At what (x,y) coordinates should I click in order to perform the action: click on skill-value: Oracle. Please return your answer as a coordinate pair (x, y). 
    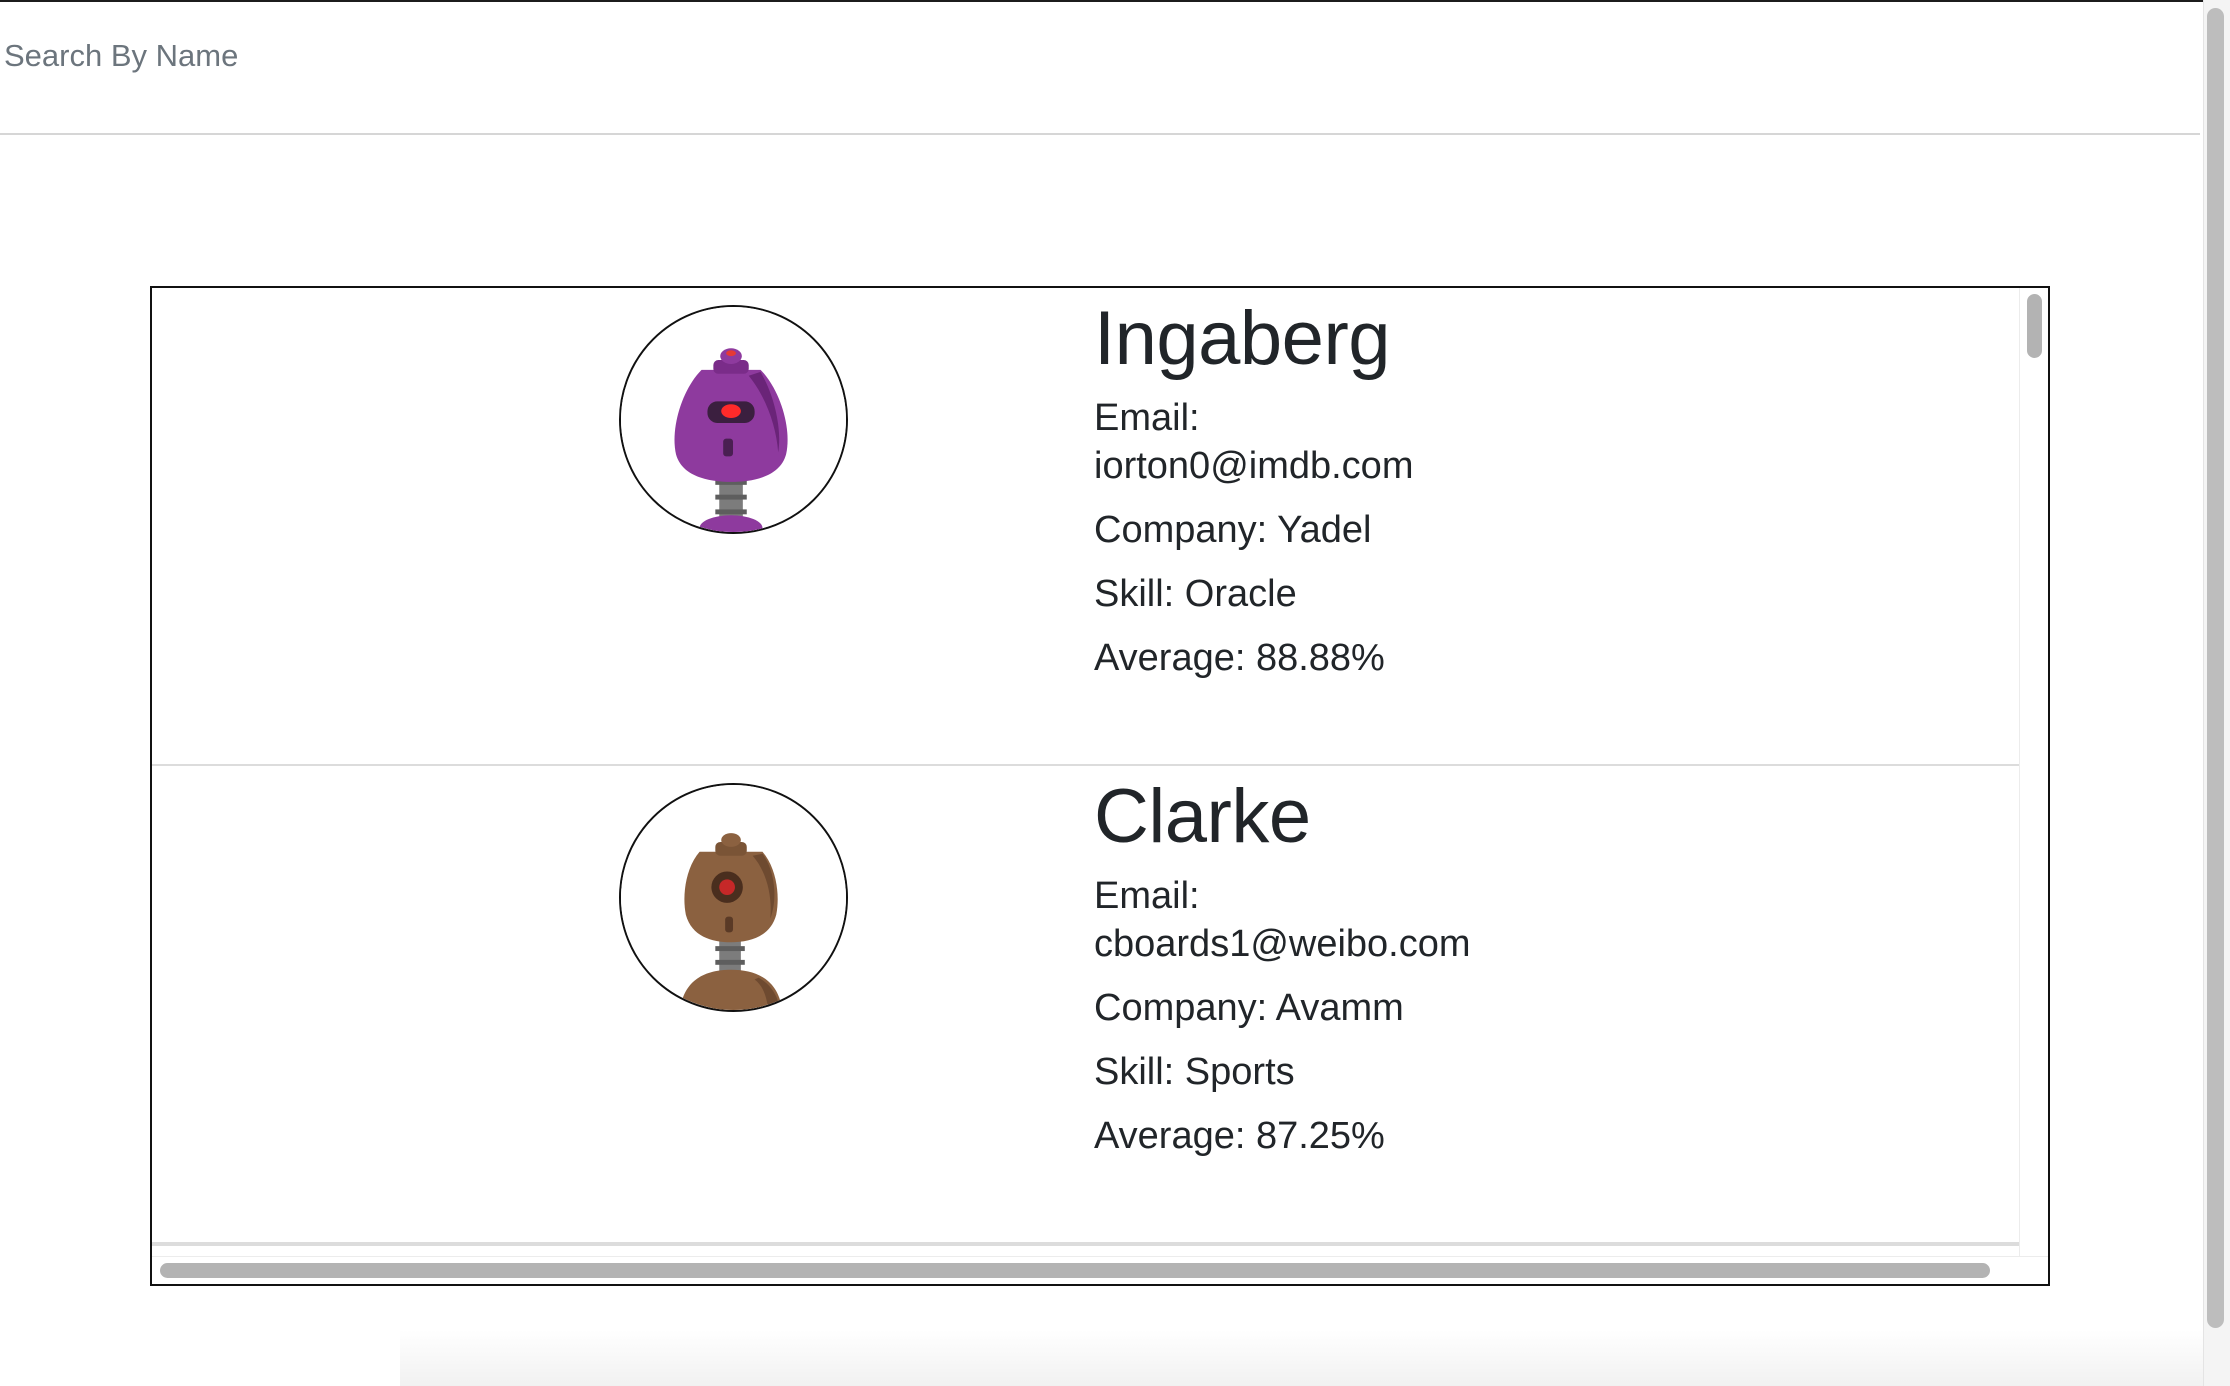
    Looking at the image, I should click on (1240, 594).